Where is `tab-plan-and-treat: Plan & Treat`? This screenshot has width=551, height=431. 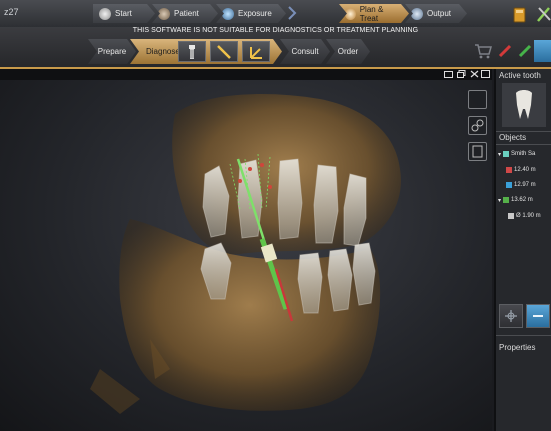 tab-plan-and-treat: Plan & Treat is located at coordinates (374, 13).